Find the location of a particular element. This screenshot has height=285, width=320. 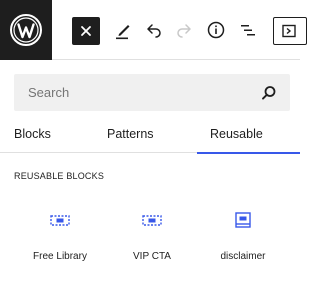

reusable-block-disclaimer: disclaimer is located at coordinates (243, 240).